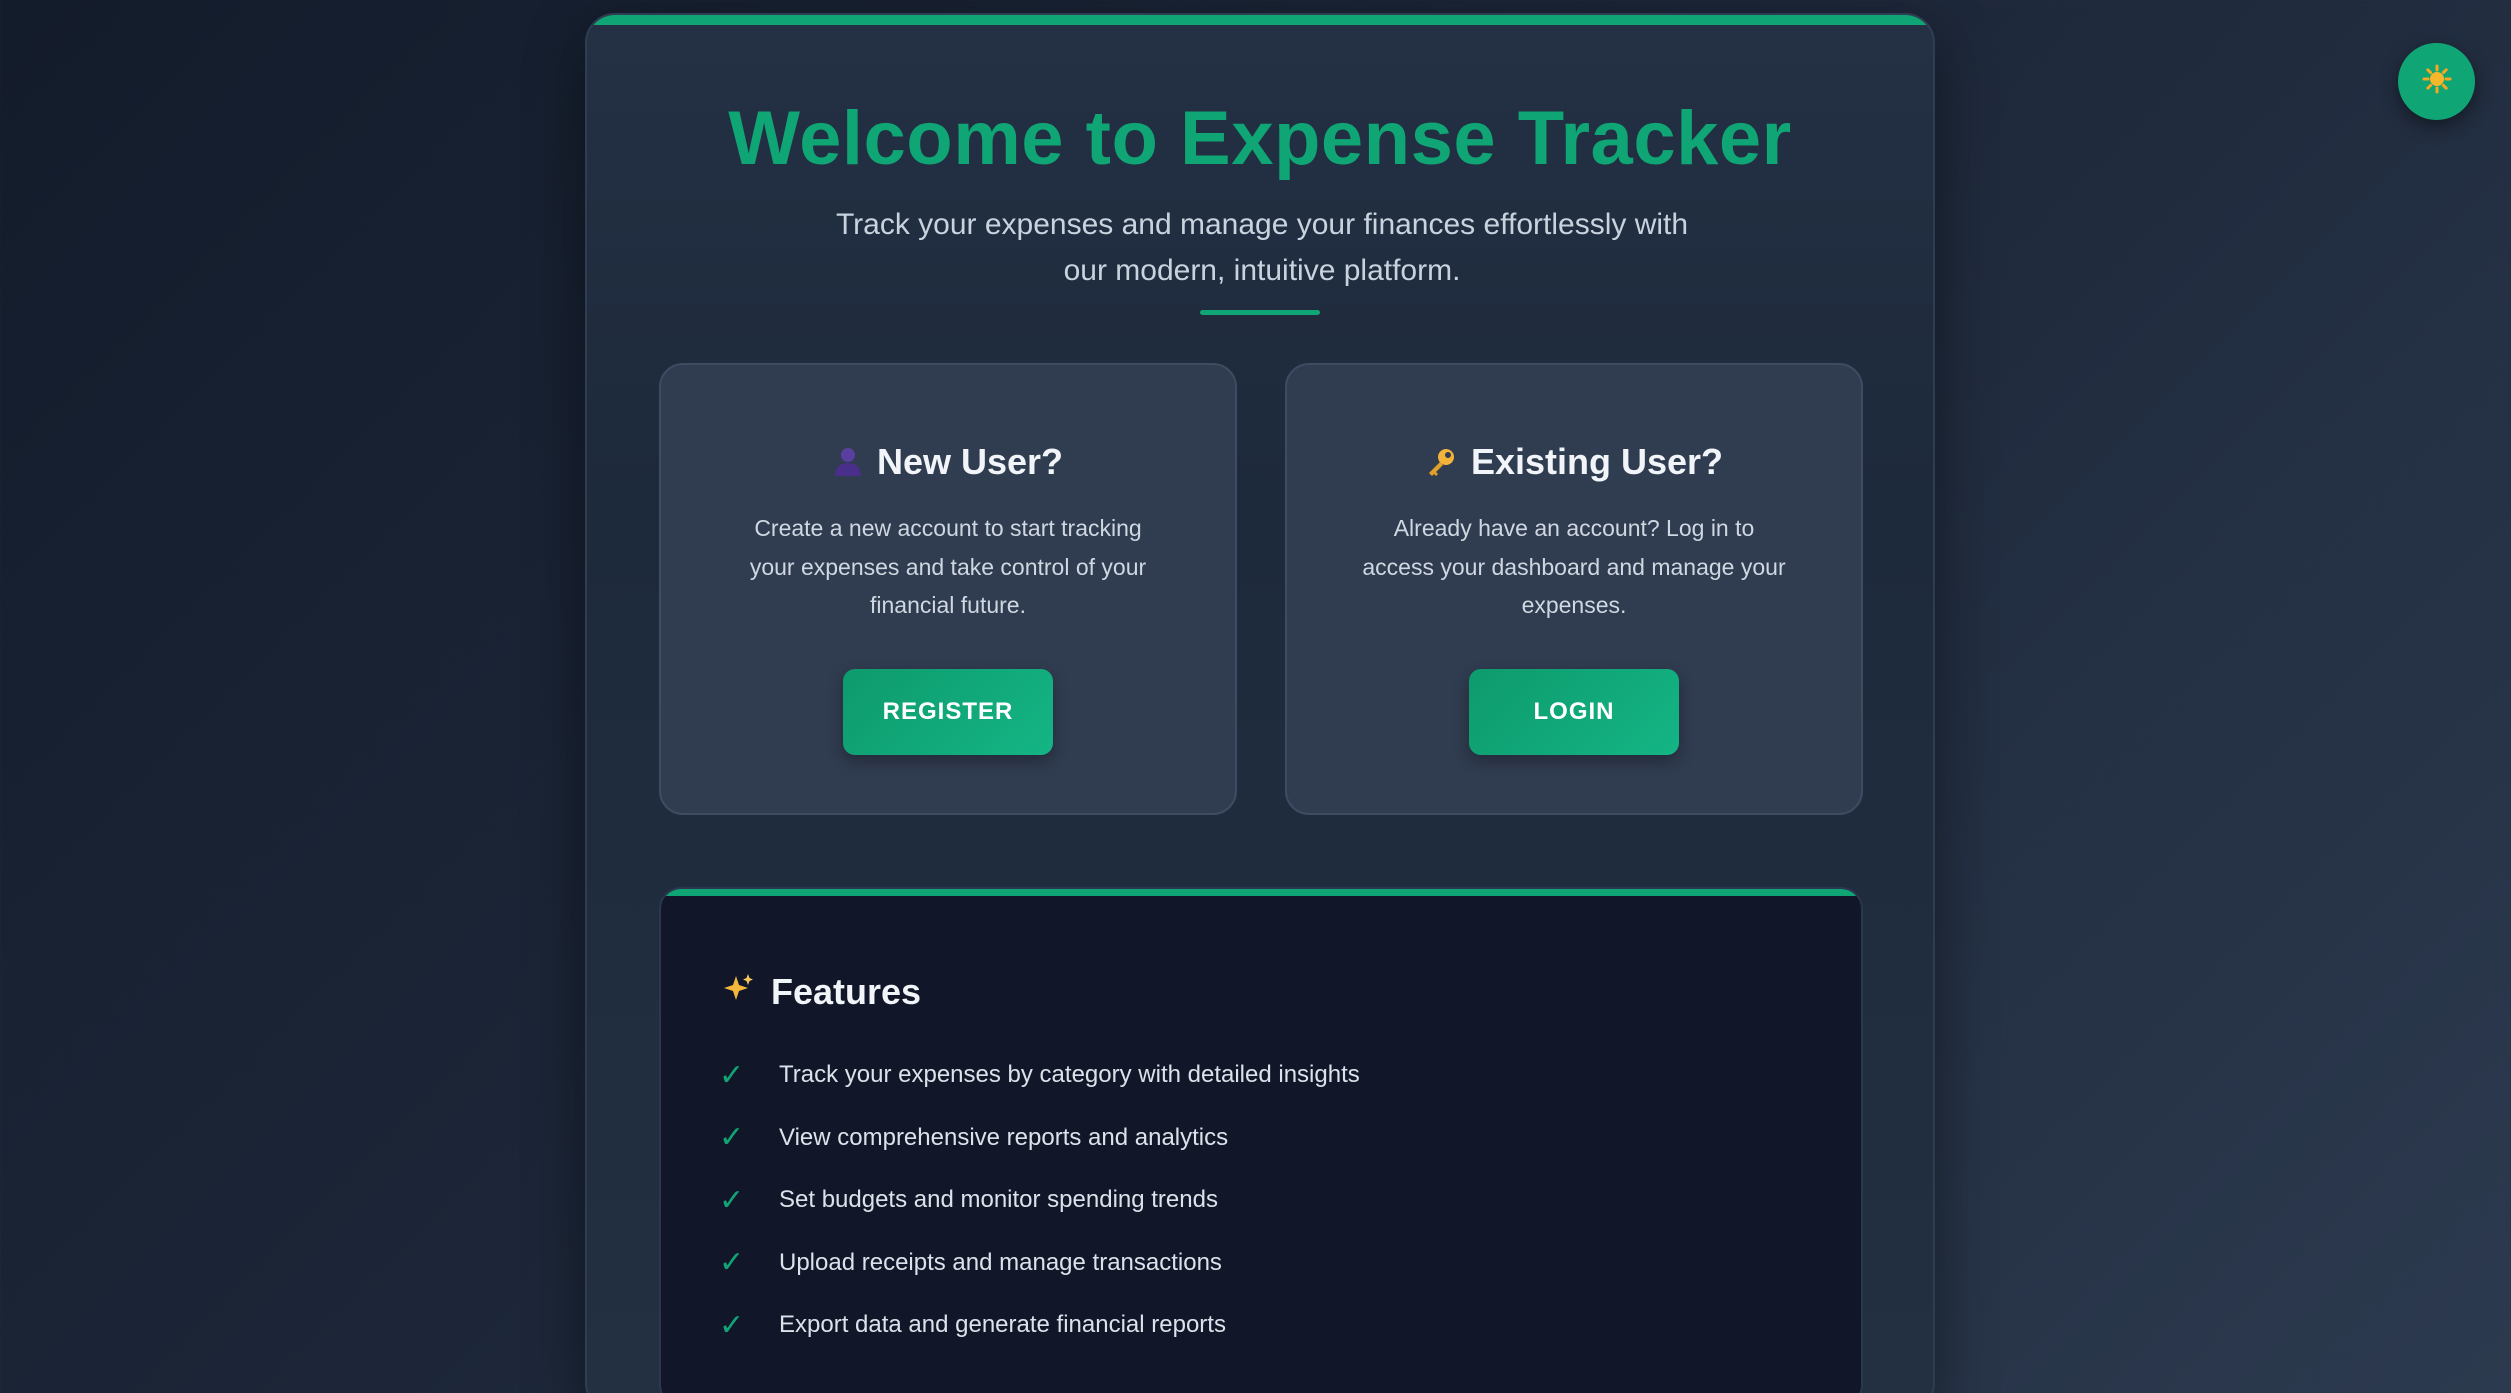 This screenshot has height=1393, width=2511. Describe the element at coordinates (948, 712) in the screenshot. I see `register-button: REGISTER` at that location.